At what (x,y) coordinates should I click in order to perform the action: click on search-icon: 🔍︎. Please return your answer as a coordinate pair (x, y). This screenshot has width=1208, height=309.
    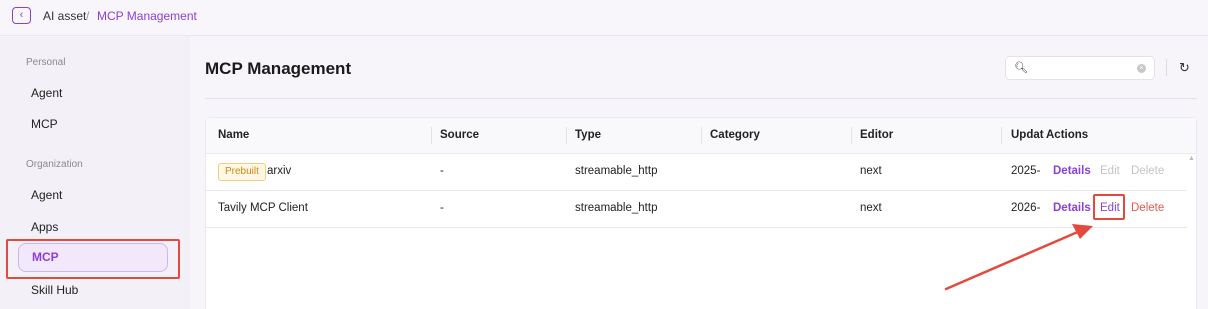
    Looking at the image, I should click on (1021, 68).